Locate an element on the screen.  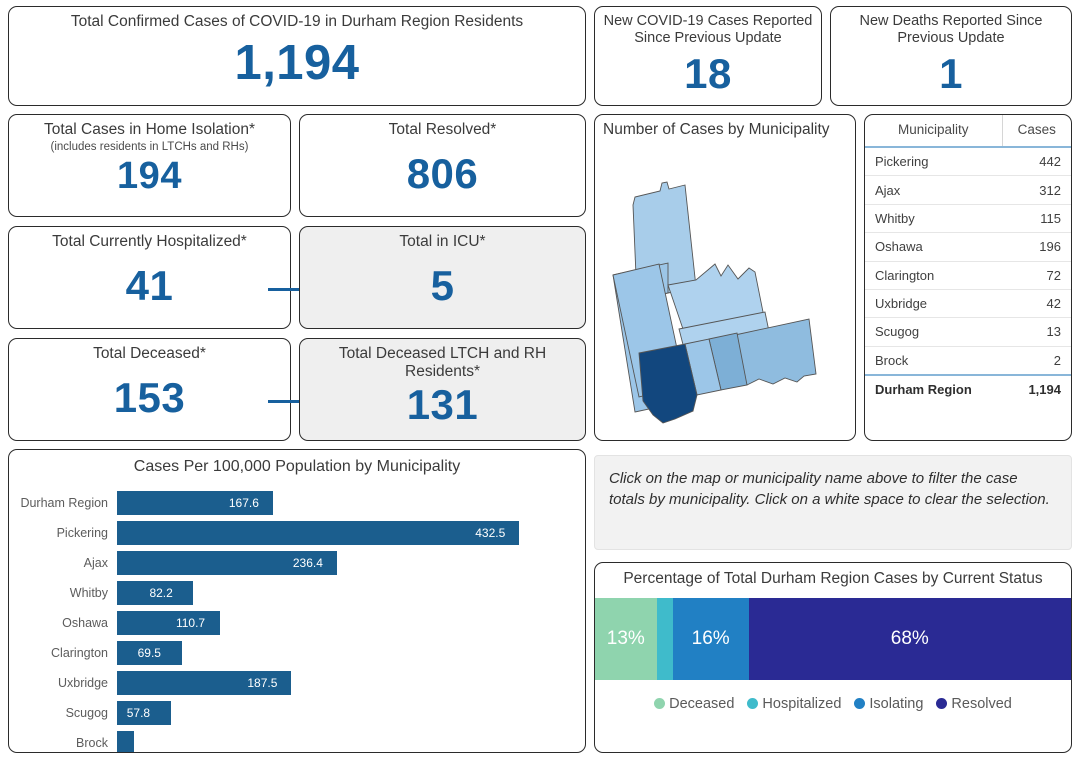
table-cell-municipality-total: Durham Region is located at coordinates (934, 388).